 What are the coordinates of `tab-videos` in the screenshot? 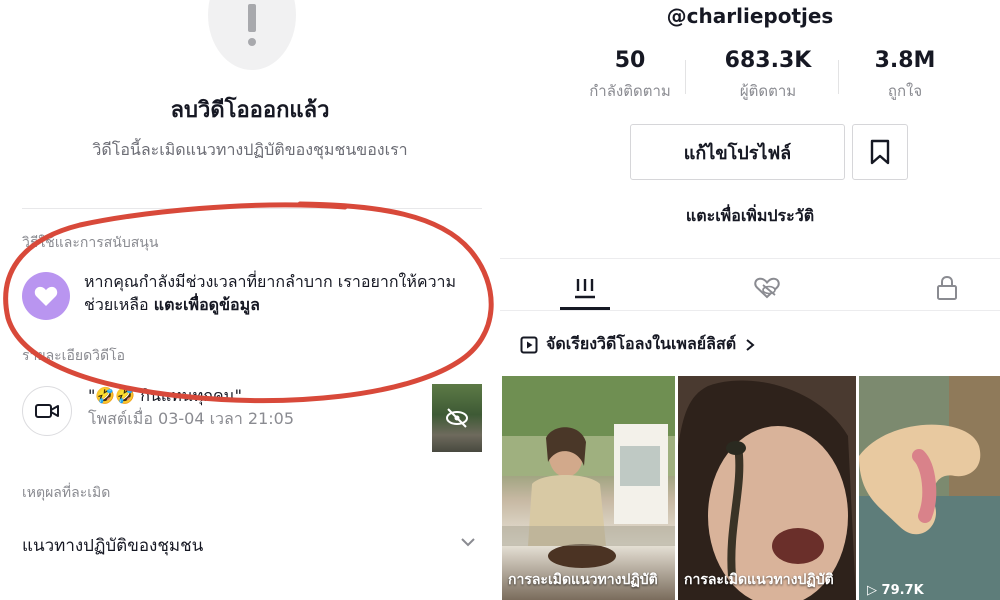 It's located at (585, 288).